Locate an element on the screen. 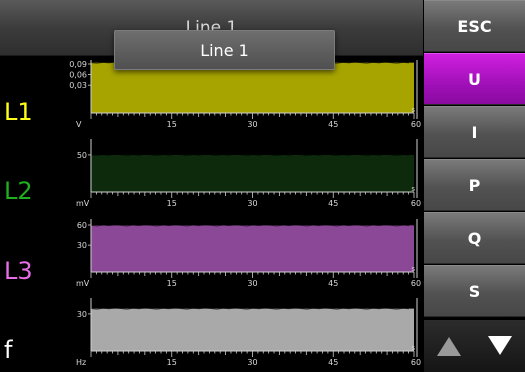  y-tick-label: 60 is located at coordinates (82, 225).